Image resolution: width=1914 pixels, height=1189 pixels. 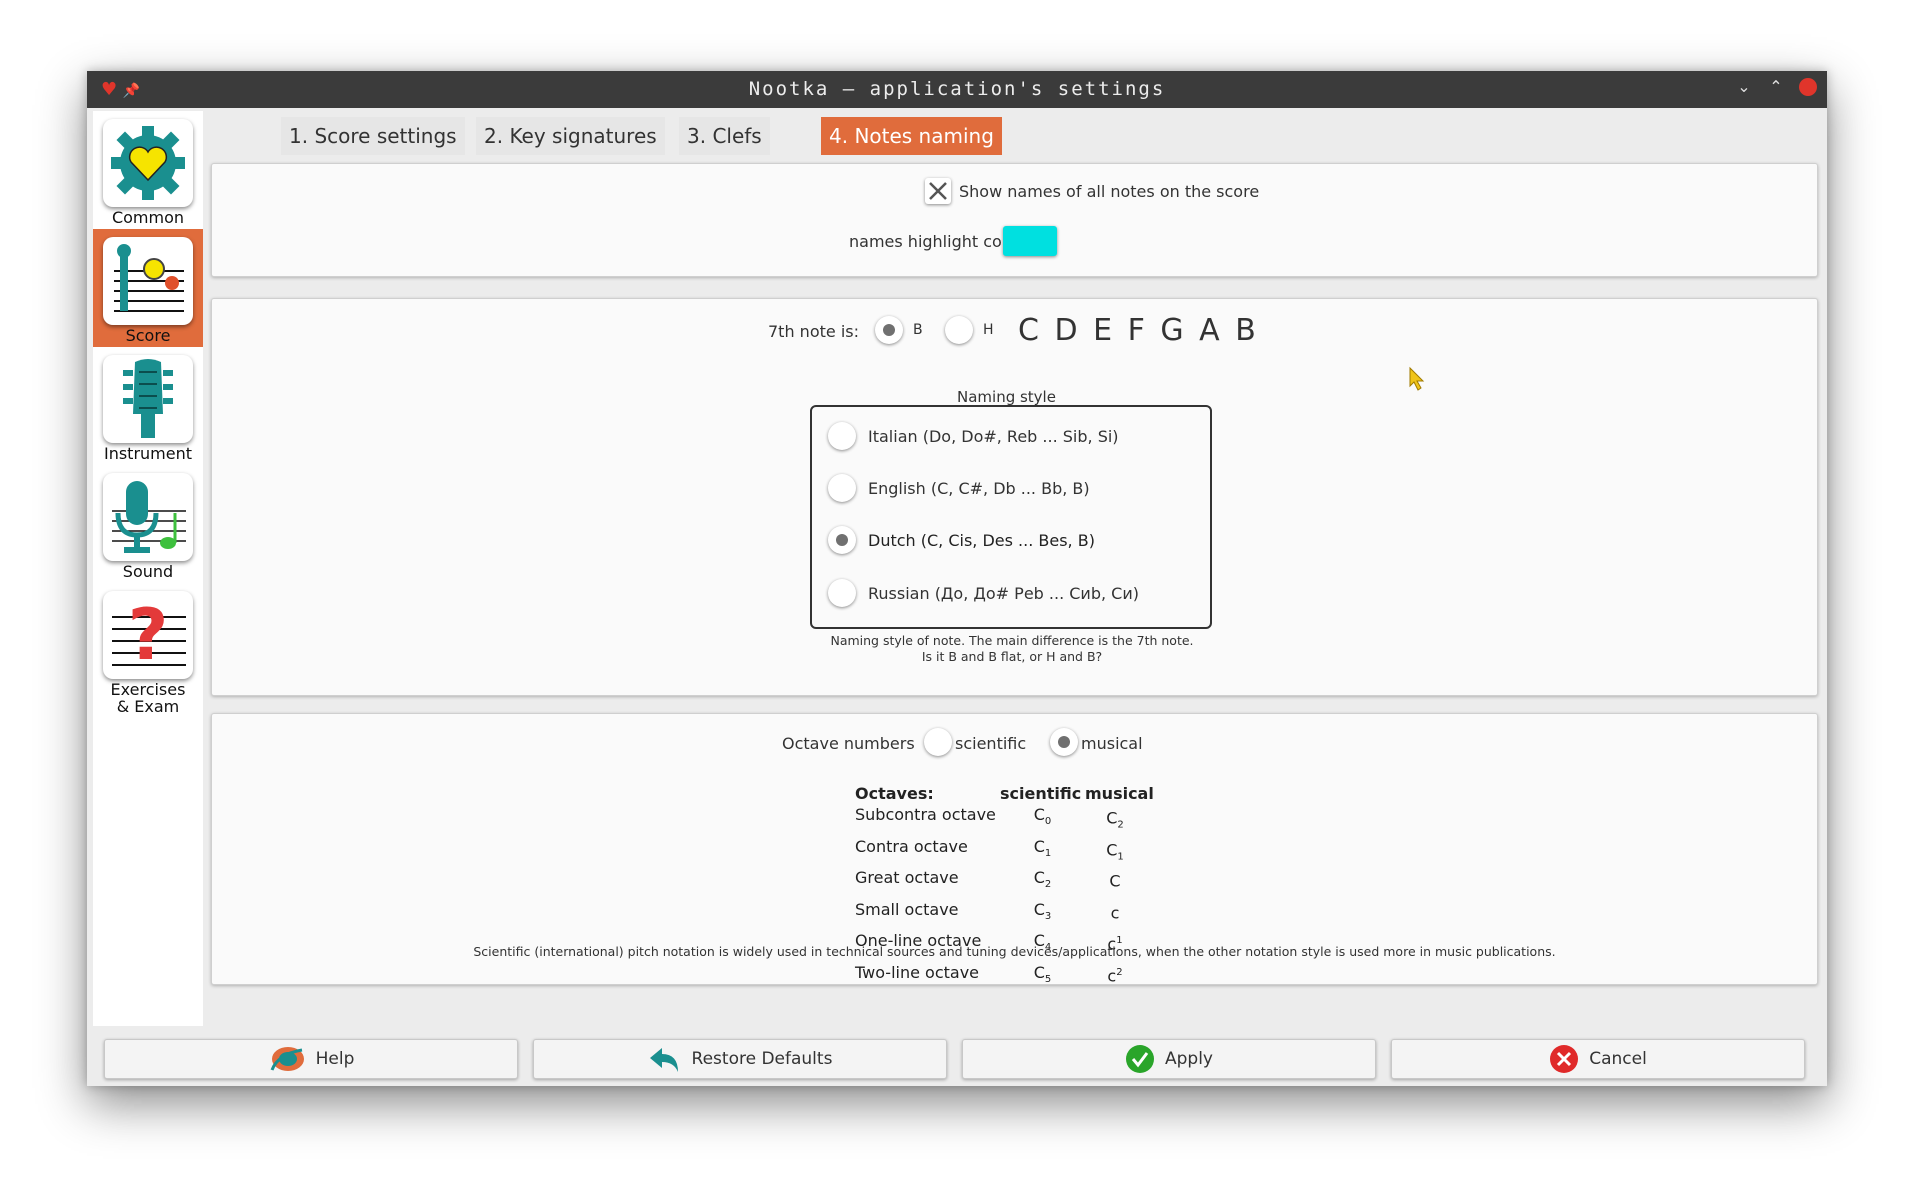 What do you see at coordinates (993, 436) in the screenshot?
I see `style-italian-label: Italian (Do, Do#, Reb ... Sib, Si)` at bounding box center [993, 436].